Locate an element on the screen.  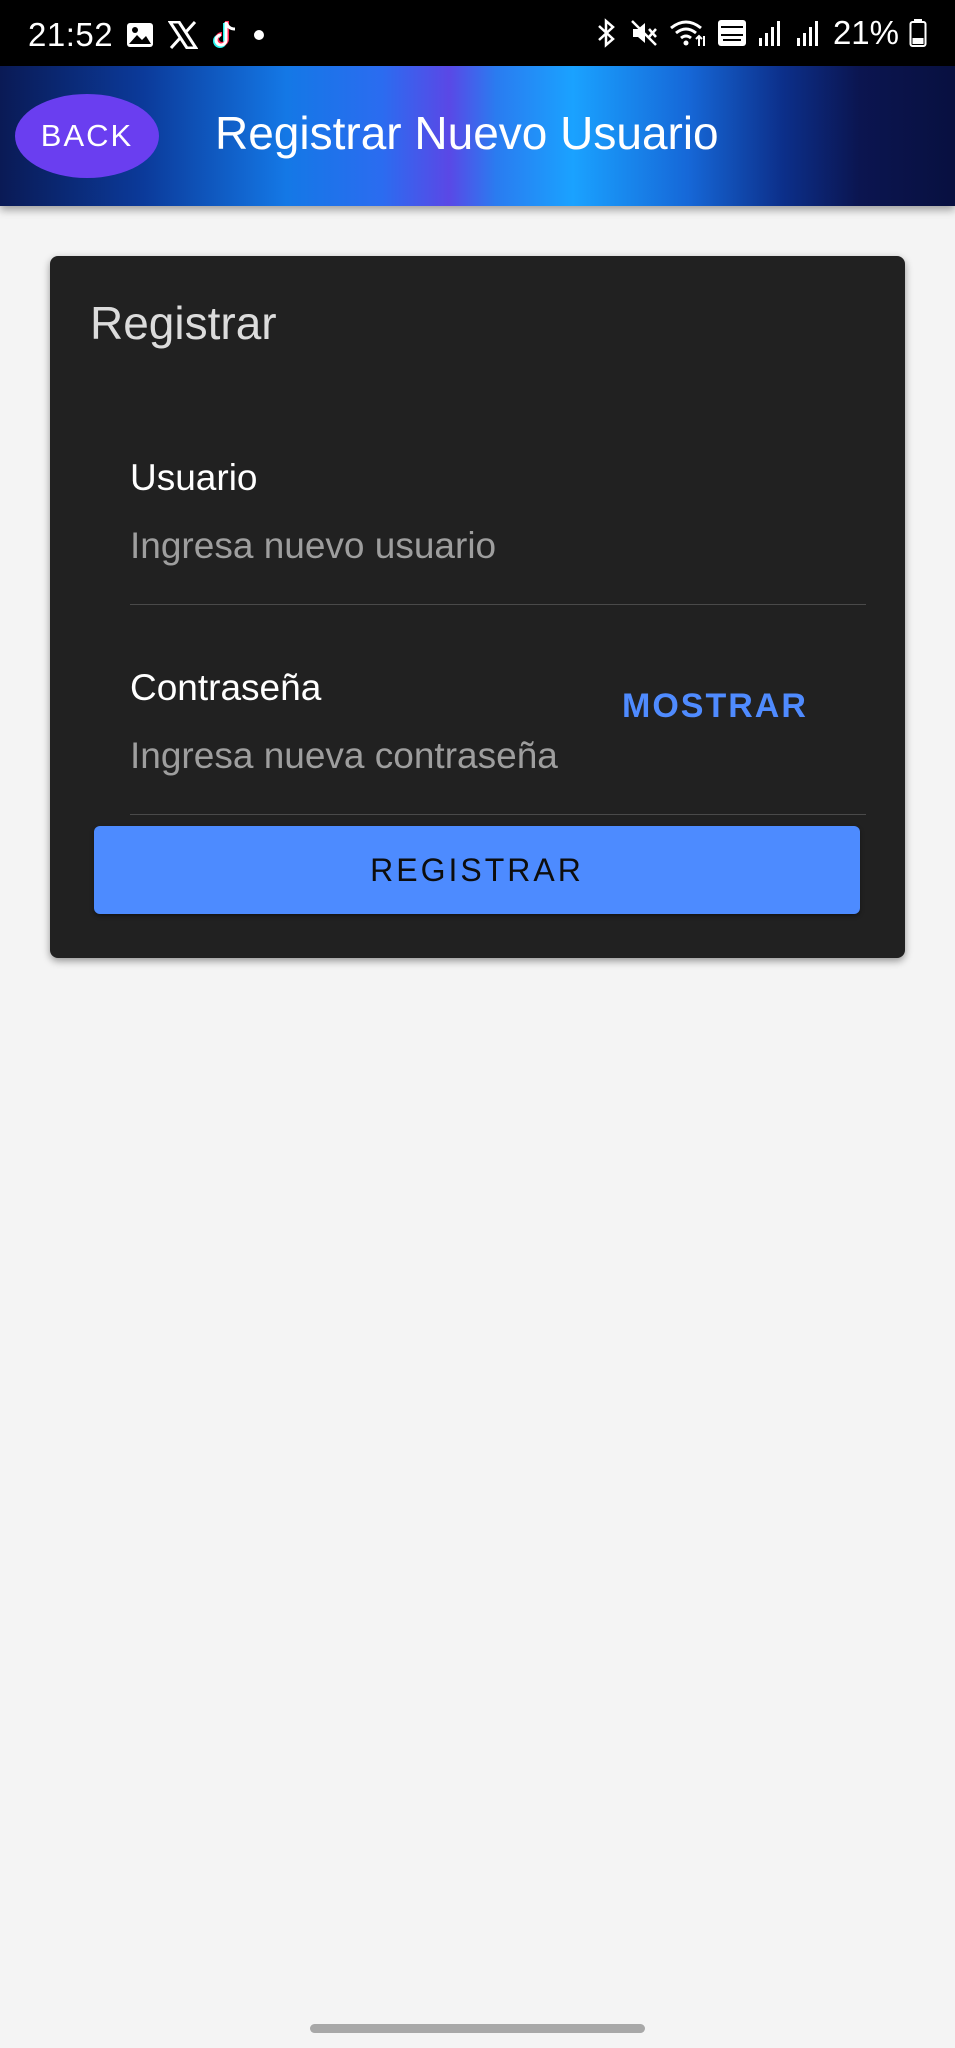
username-input is located at coordinates (495, 546).